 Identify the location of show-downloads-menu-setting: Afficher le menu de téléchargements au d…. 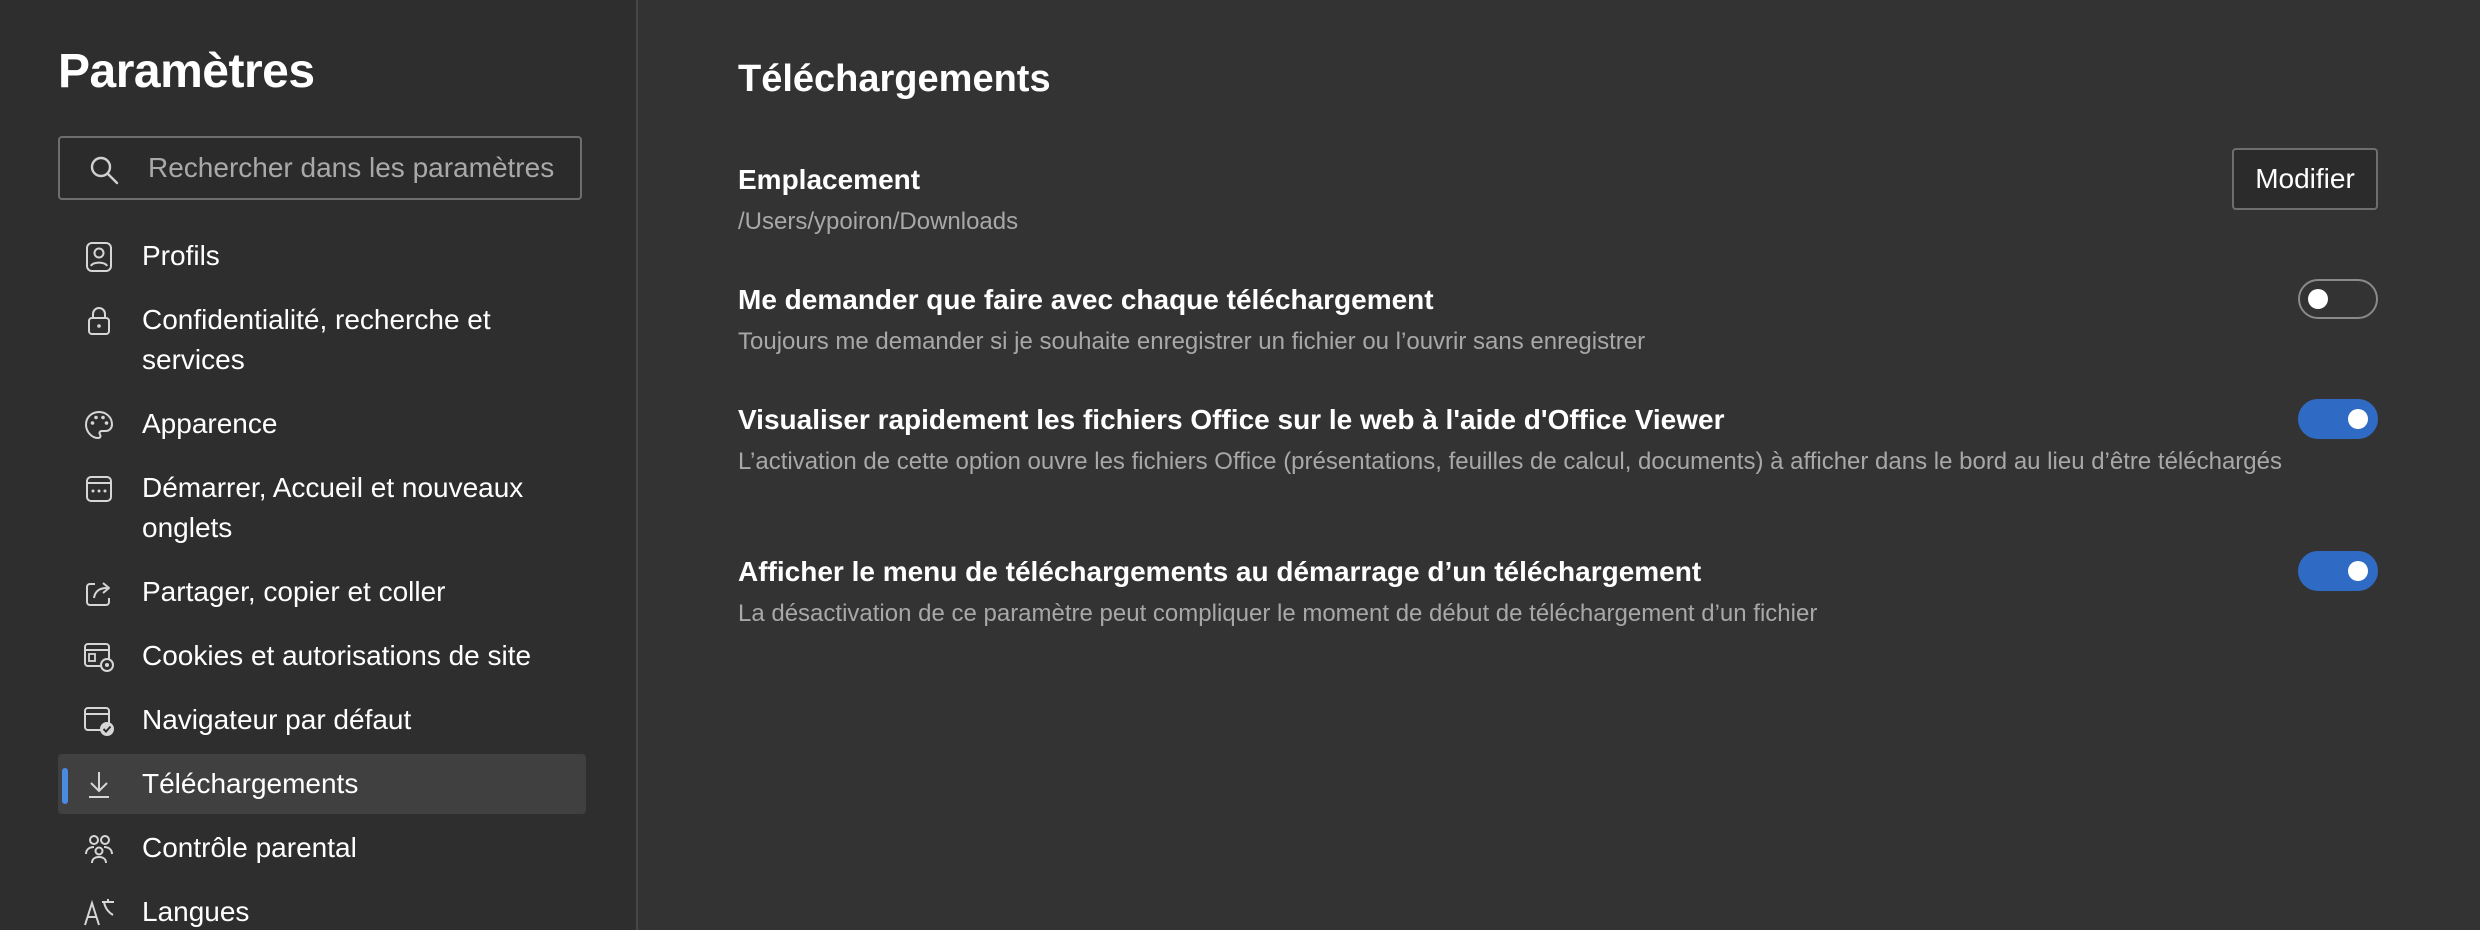
(1558, 592).